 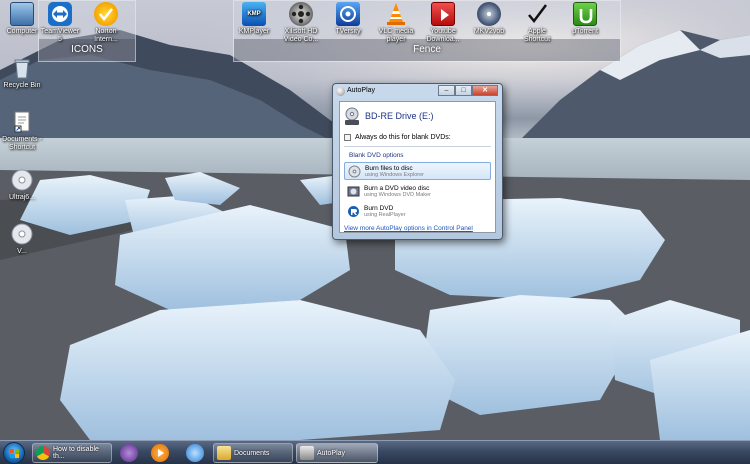 I want to click on burn-disc-icon, so click(x=354, y=171).